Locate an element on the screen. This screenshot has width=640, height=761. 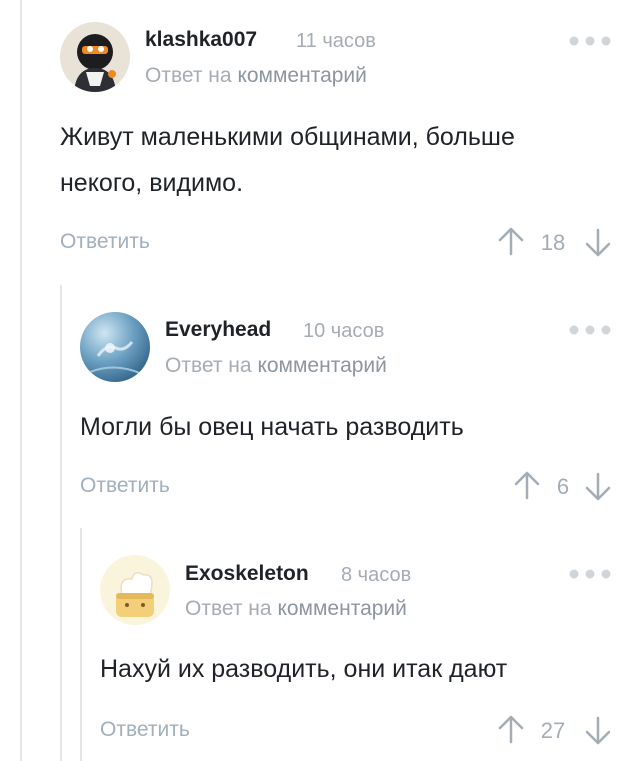
comment-time: 8 часов is located at coordinates (376, 575).